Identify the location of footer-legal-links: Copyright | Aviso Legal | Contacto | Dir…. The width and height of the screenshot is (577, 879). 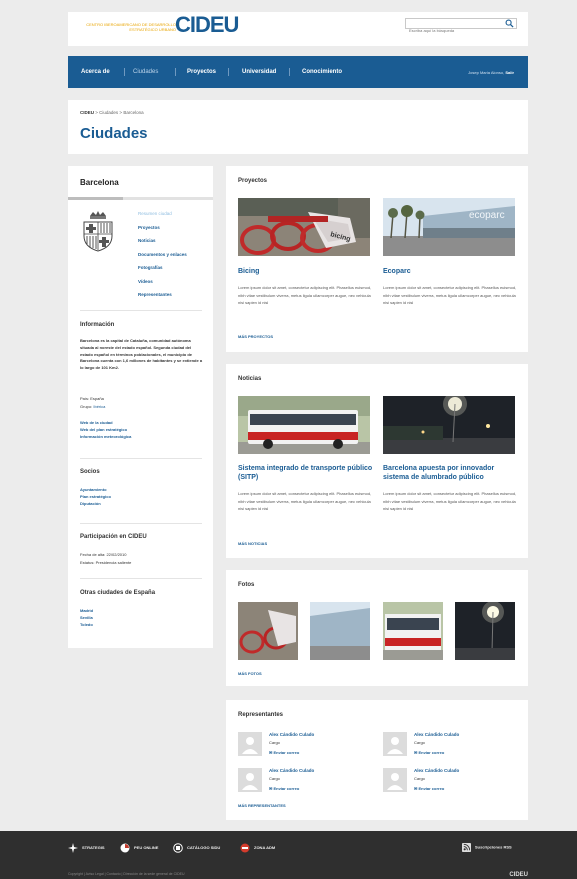
(126, 874).